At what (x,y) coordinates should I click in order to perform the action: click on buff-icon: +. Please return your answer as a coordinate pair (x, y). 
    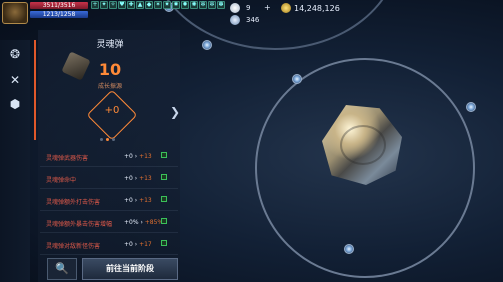
    Looking at the image, I should click on (95, 5).